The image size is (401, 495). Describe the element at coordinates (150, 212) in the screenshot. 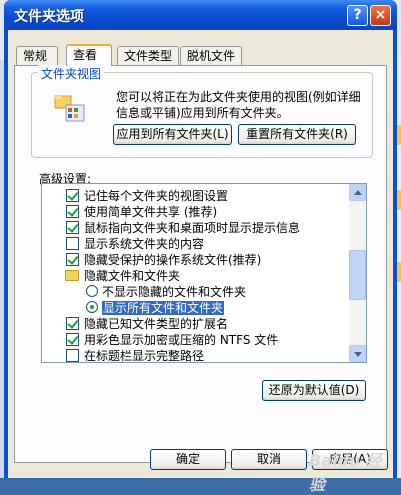

I see `list-item: 使用简单文件共享 (推荐)` at that location.